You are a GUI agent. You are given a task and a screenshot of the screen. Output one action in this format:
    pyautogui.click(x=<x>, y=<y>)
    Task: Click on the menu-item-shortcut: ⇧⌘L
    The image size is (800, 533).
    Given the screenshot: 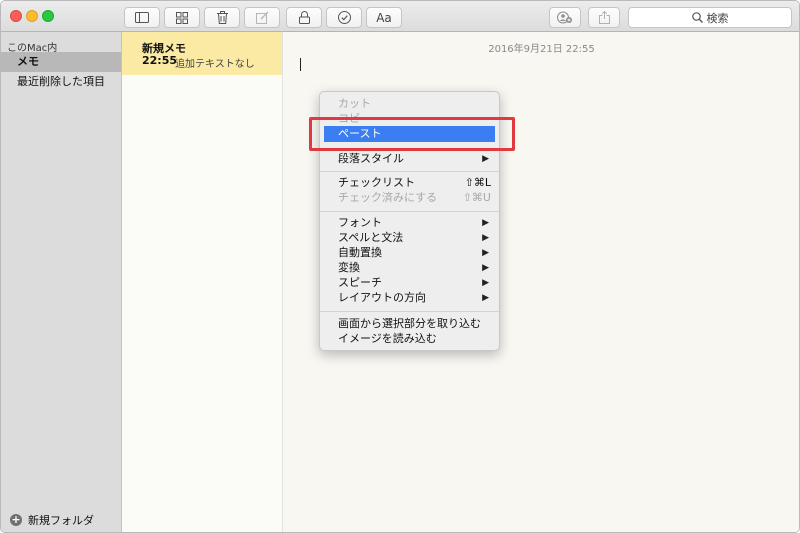 What is the action you would take?
    pyautogui.click(x=477, y=182)
    